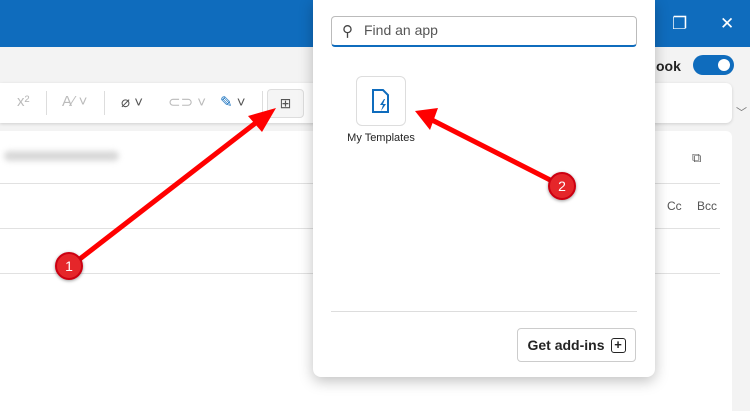 This screenshot has height=411, width=750. I want to click on restore-icon: ❐, so click(679, 24).